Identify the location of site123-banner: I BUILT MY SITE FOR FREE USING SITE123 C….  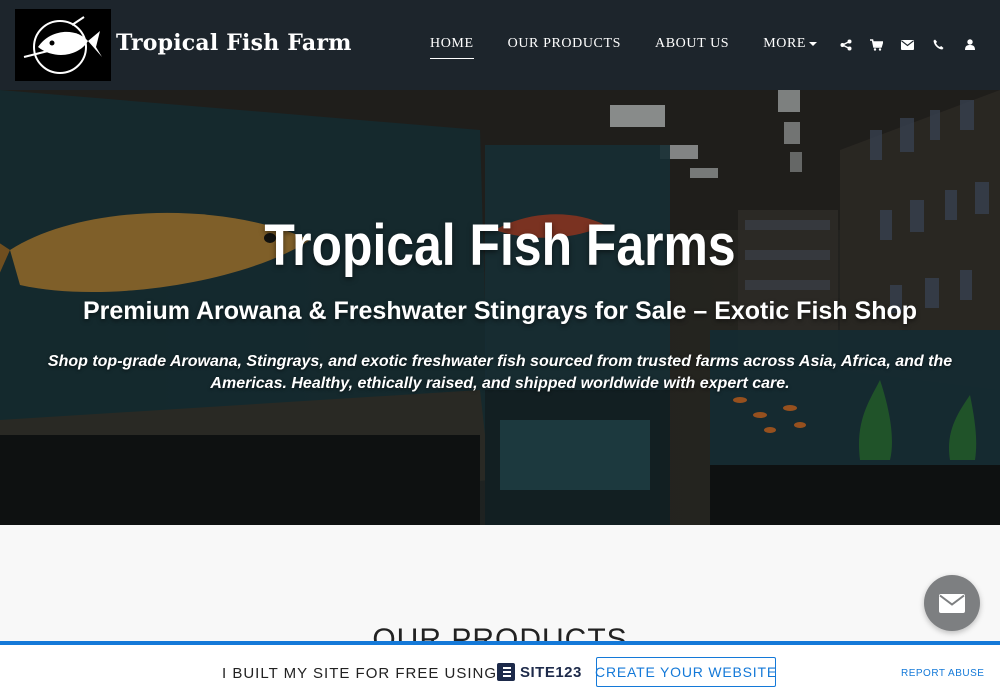
(500, 670).